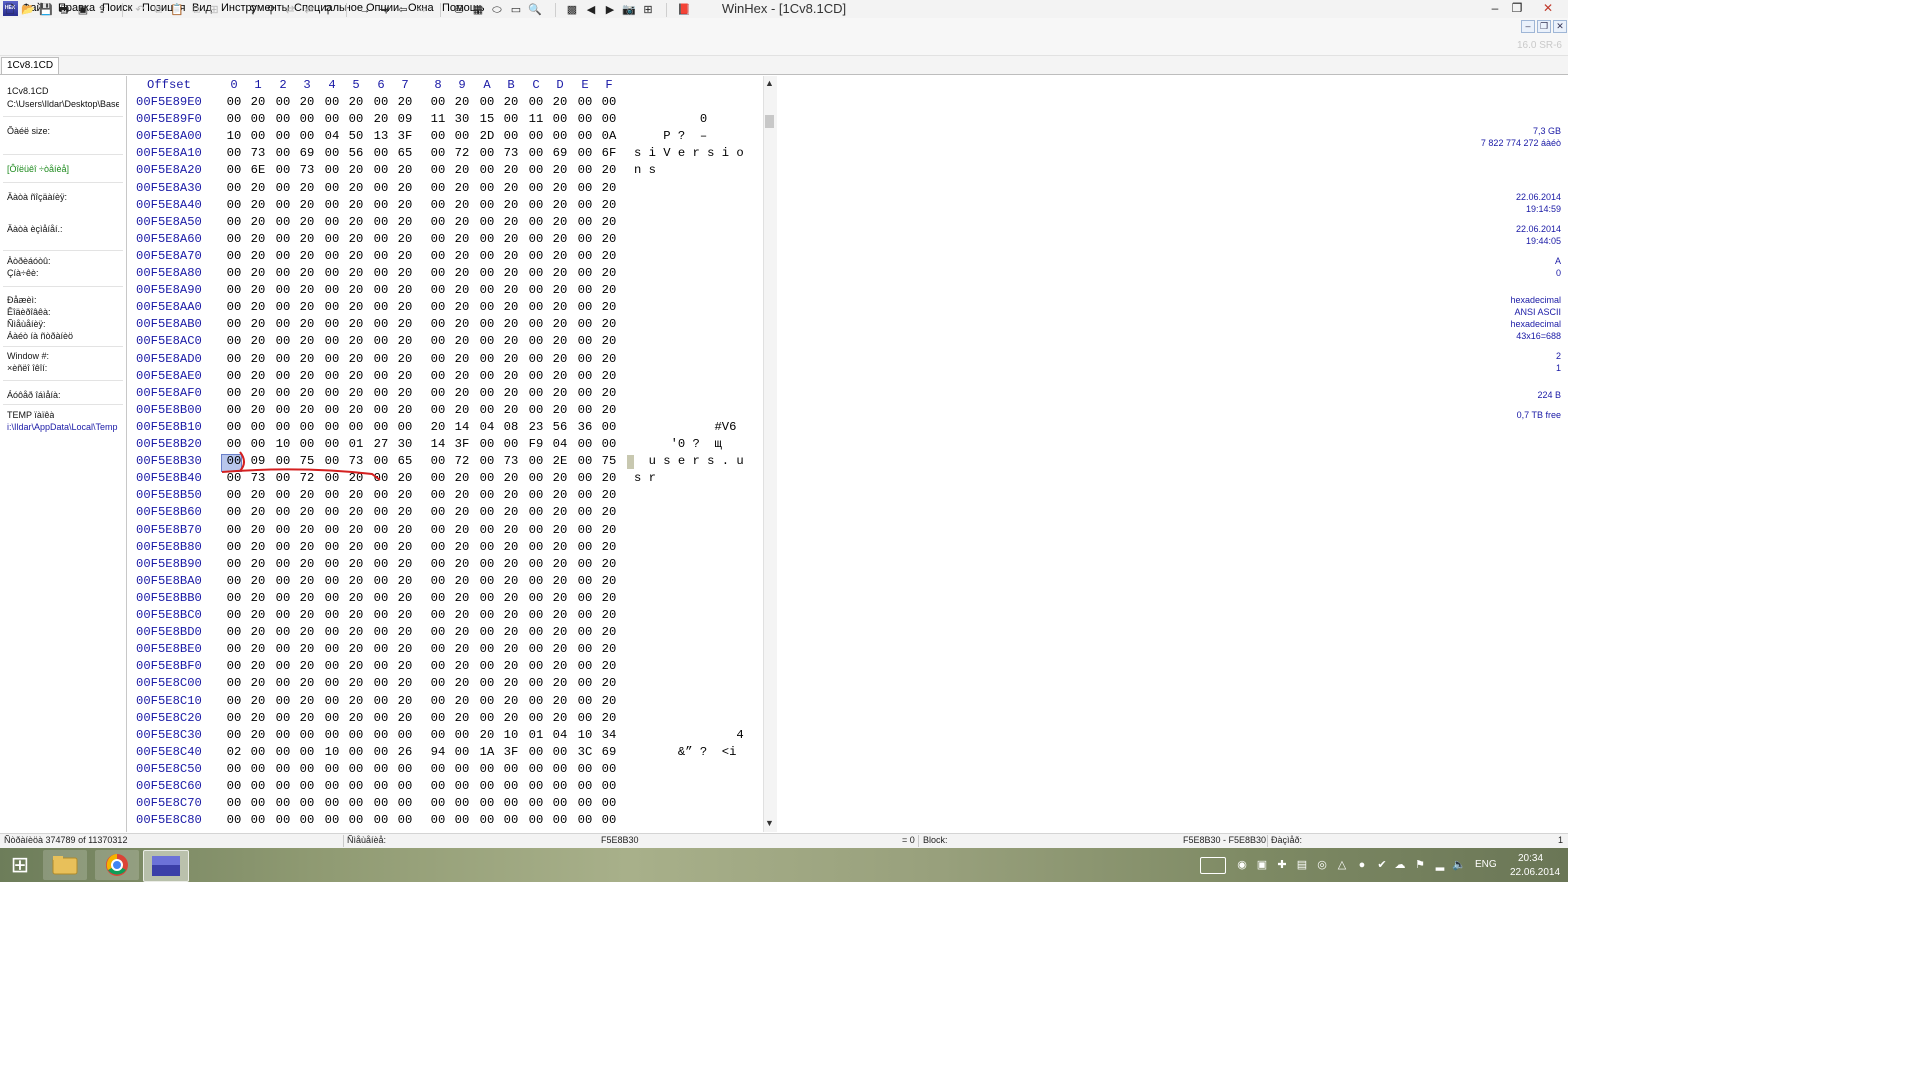 The image size is (1920, 1080). I want to click on hex-row-offset: 00F5E89F0, so click(169, 119).